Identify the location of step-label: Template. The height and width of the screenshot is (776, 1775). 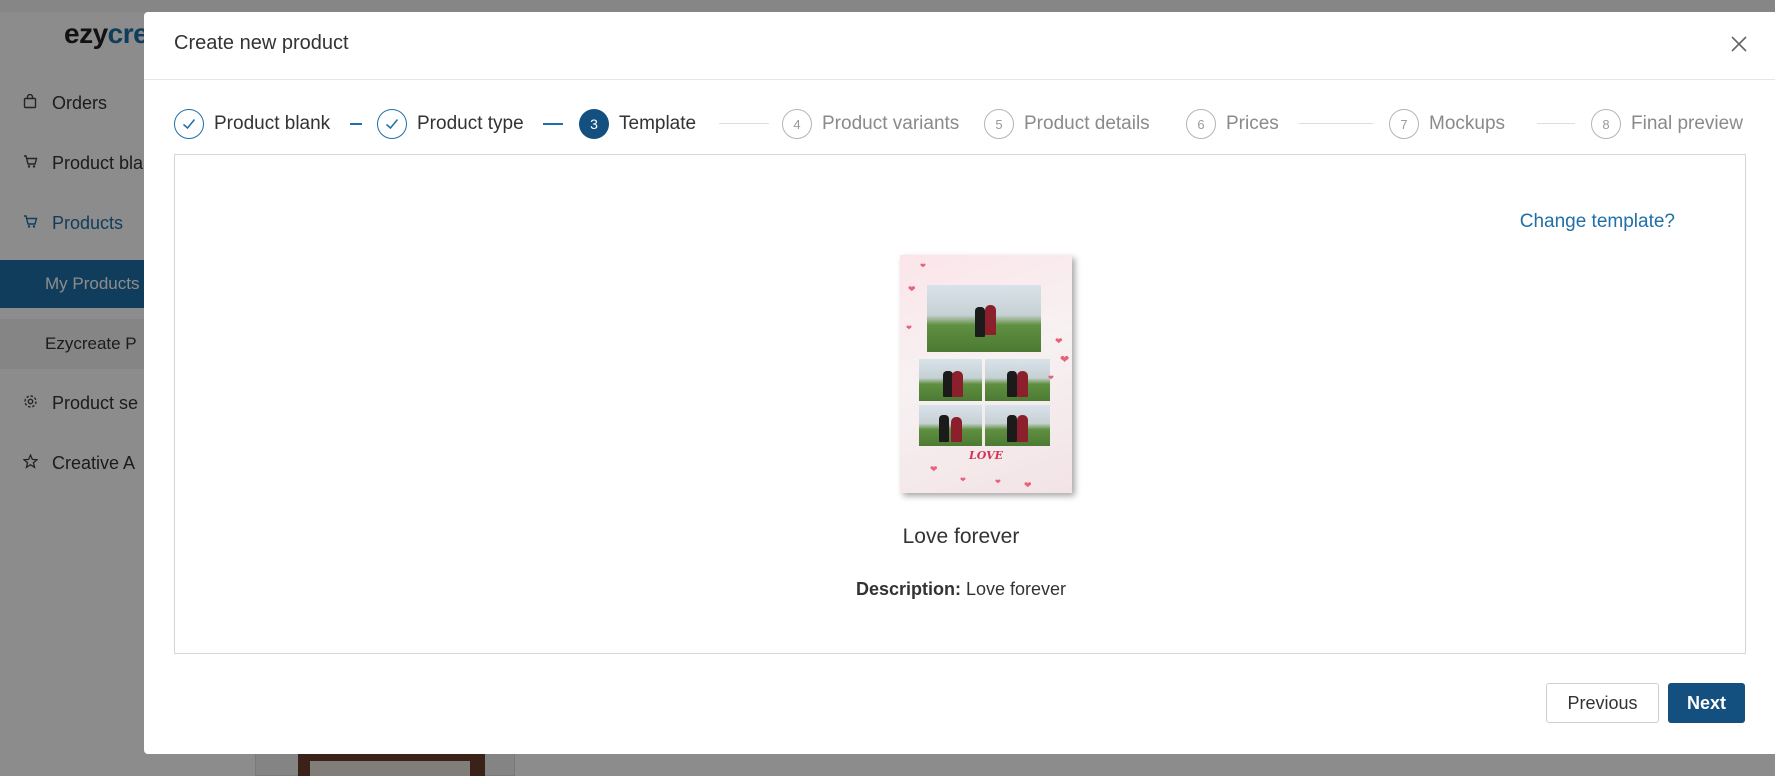
(658, 123).